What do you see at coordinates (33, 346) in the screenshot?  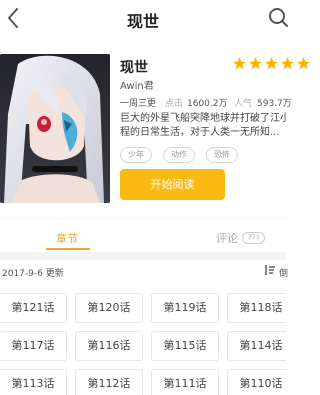 I see `chapter-button: 第117话` at bounding box center [33, 346].